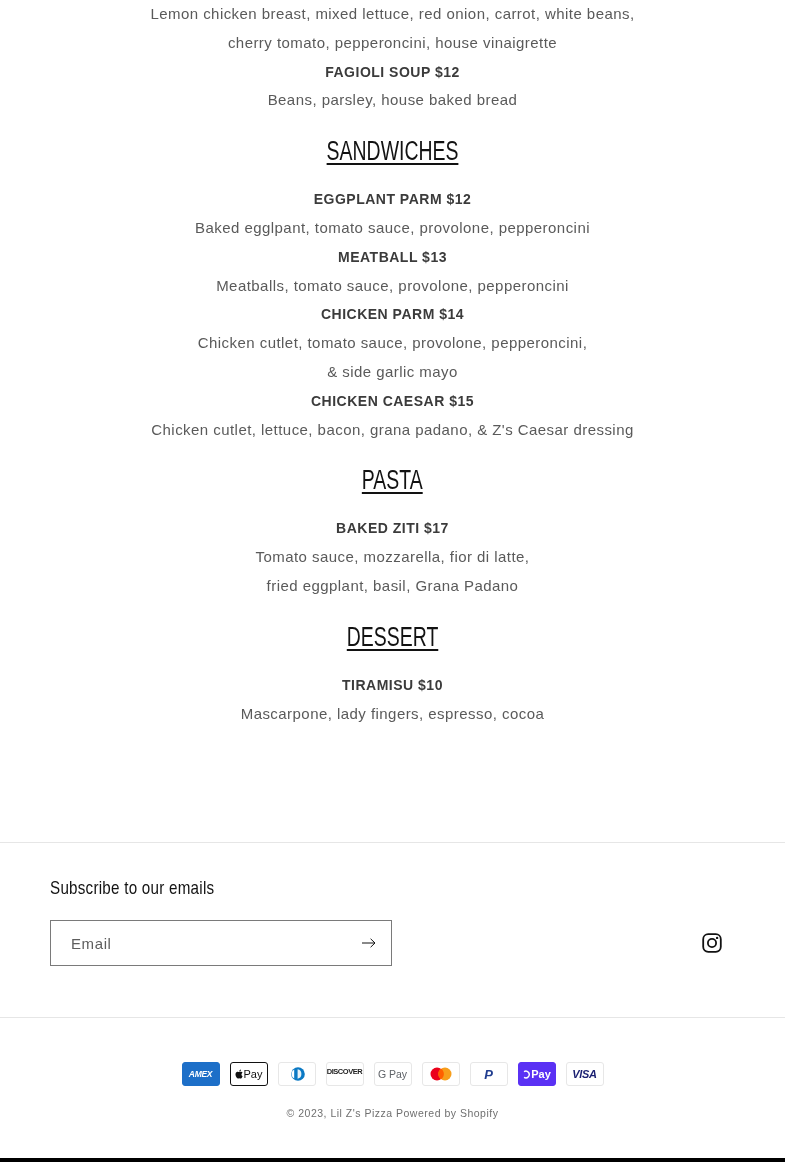 This screenshot has height=1162, width=785. What do you see at coordinates (200, 1074) in the screenshot?
I see `amex-logo: AMEX` at bounding box center [200, 1074].